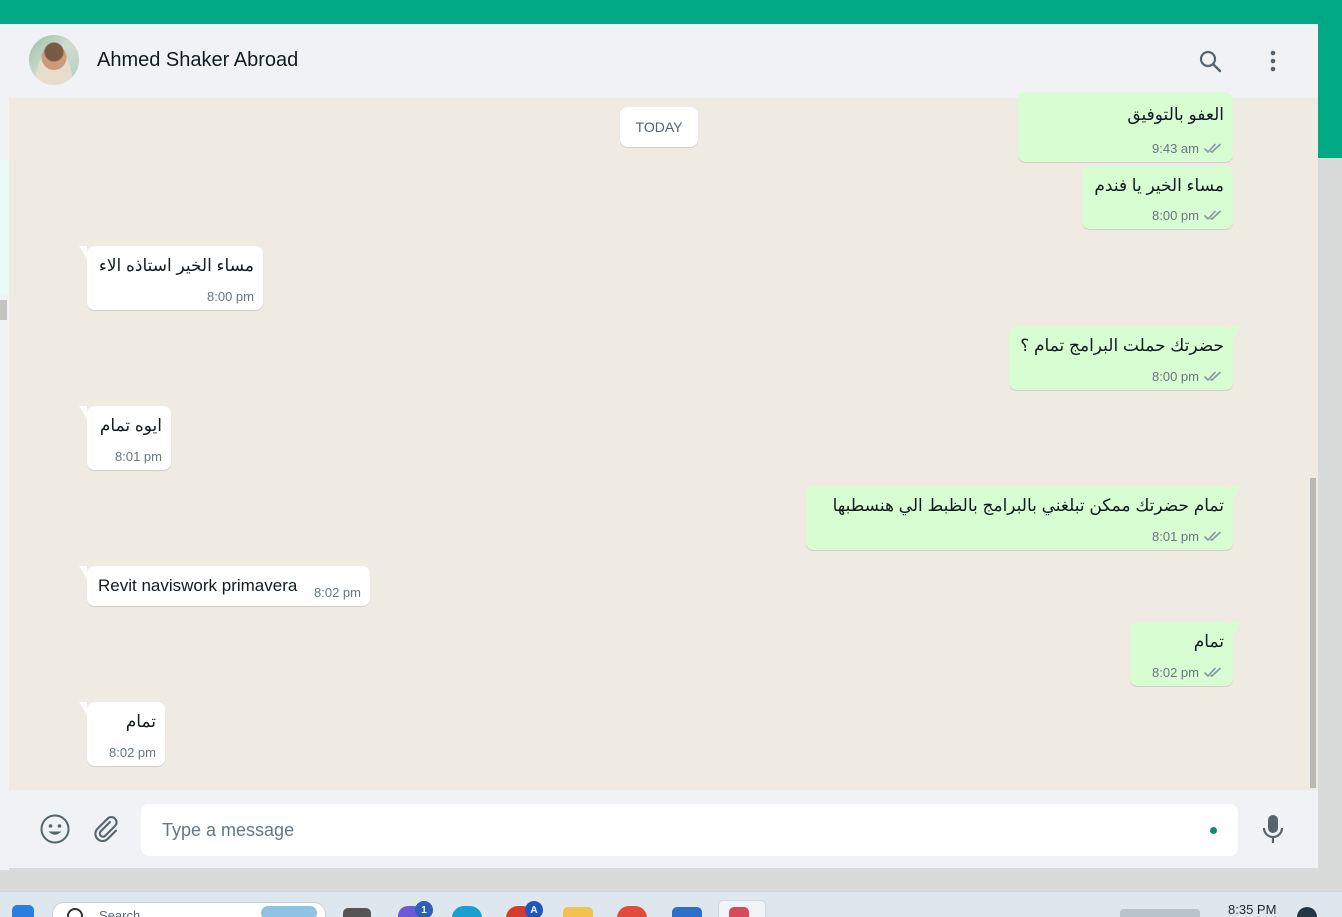  I want to click on left-edge-marker, so click(3, 310).